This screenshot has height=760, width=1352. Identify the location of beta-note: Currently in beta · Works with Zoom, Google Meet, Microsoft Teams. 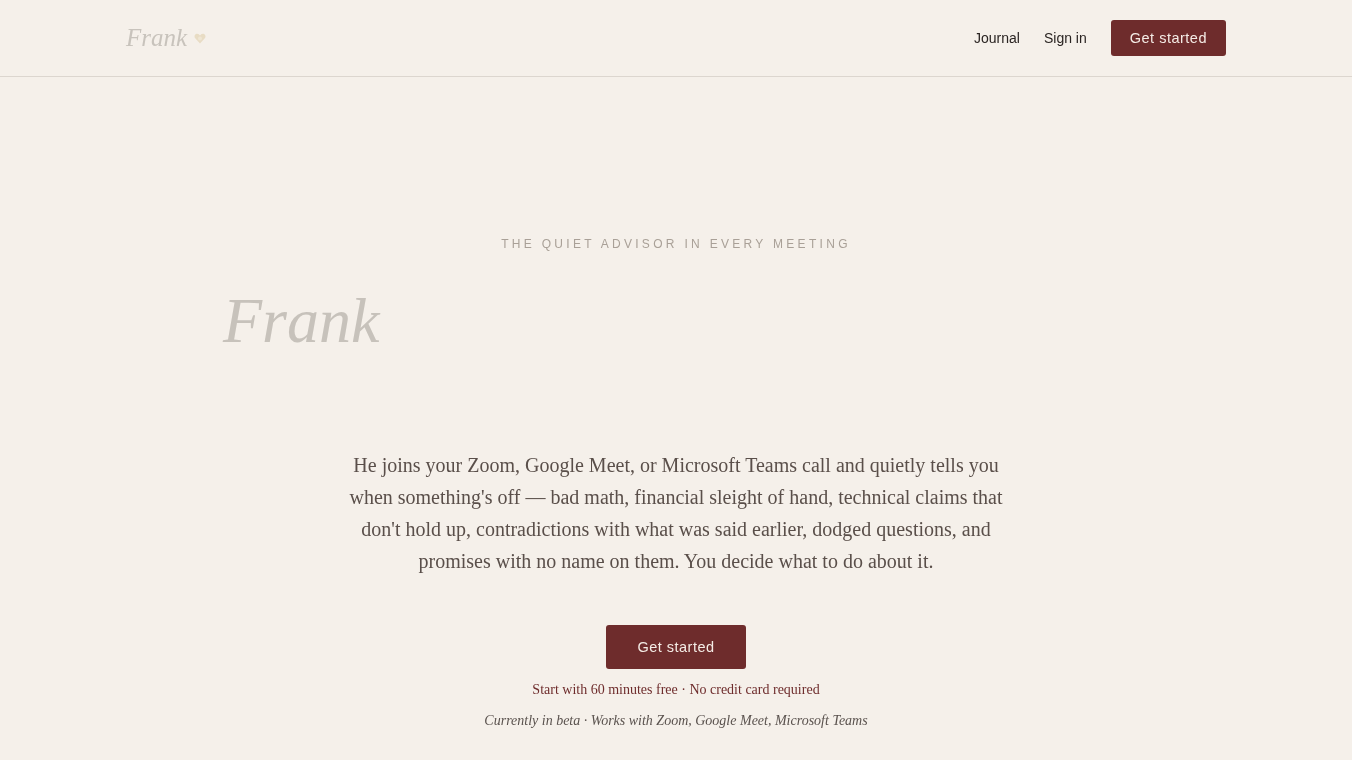
(676, 721).